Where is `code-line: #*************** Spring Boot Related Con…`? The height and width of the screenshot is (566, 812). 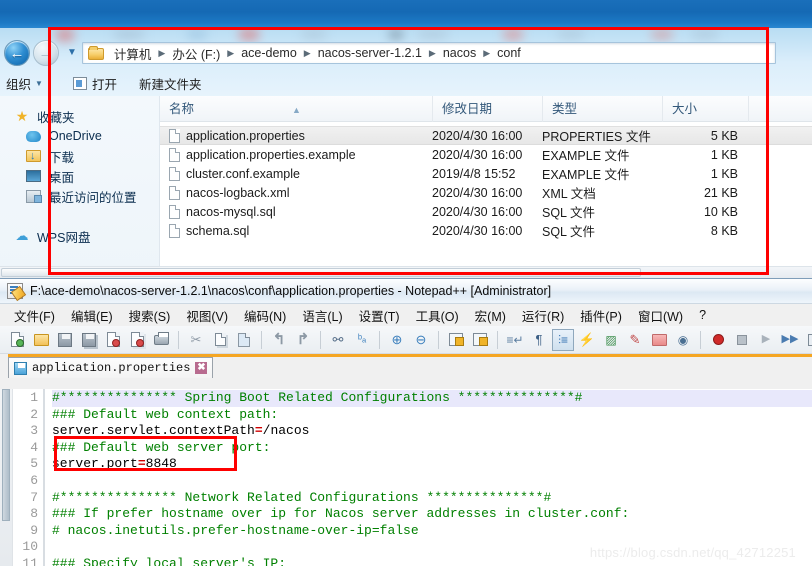 code-line: #*************** Spring Boot Related Con… is located at coordinates (432, 398).